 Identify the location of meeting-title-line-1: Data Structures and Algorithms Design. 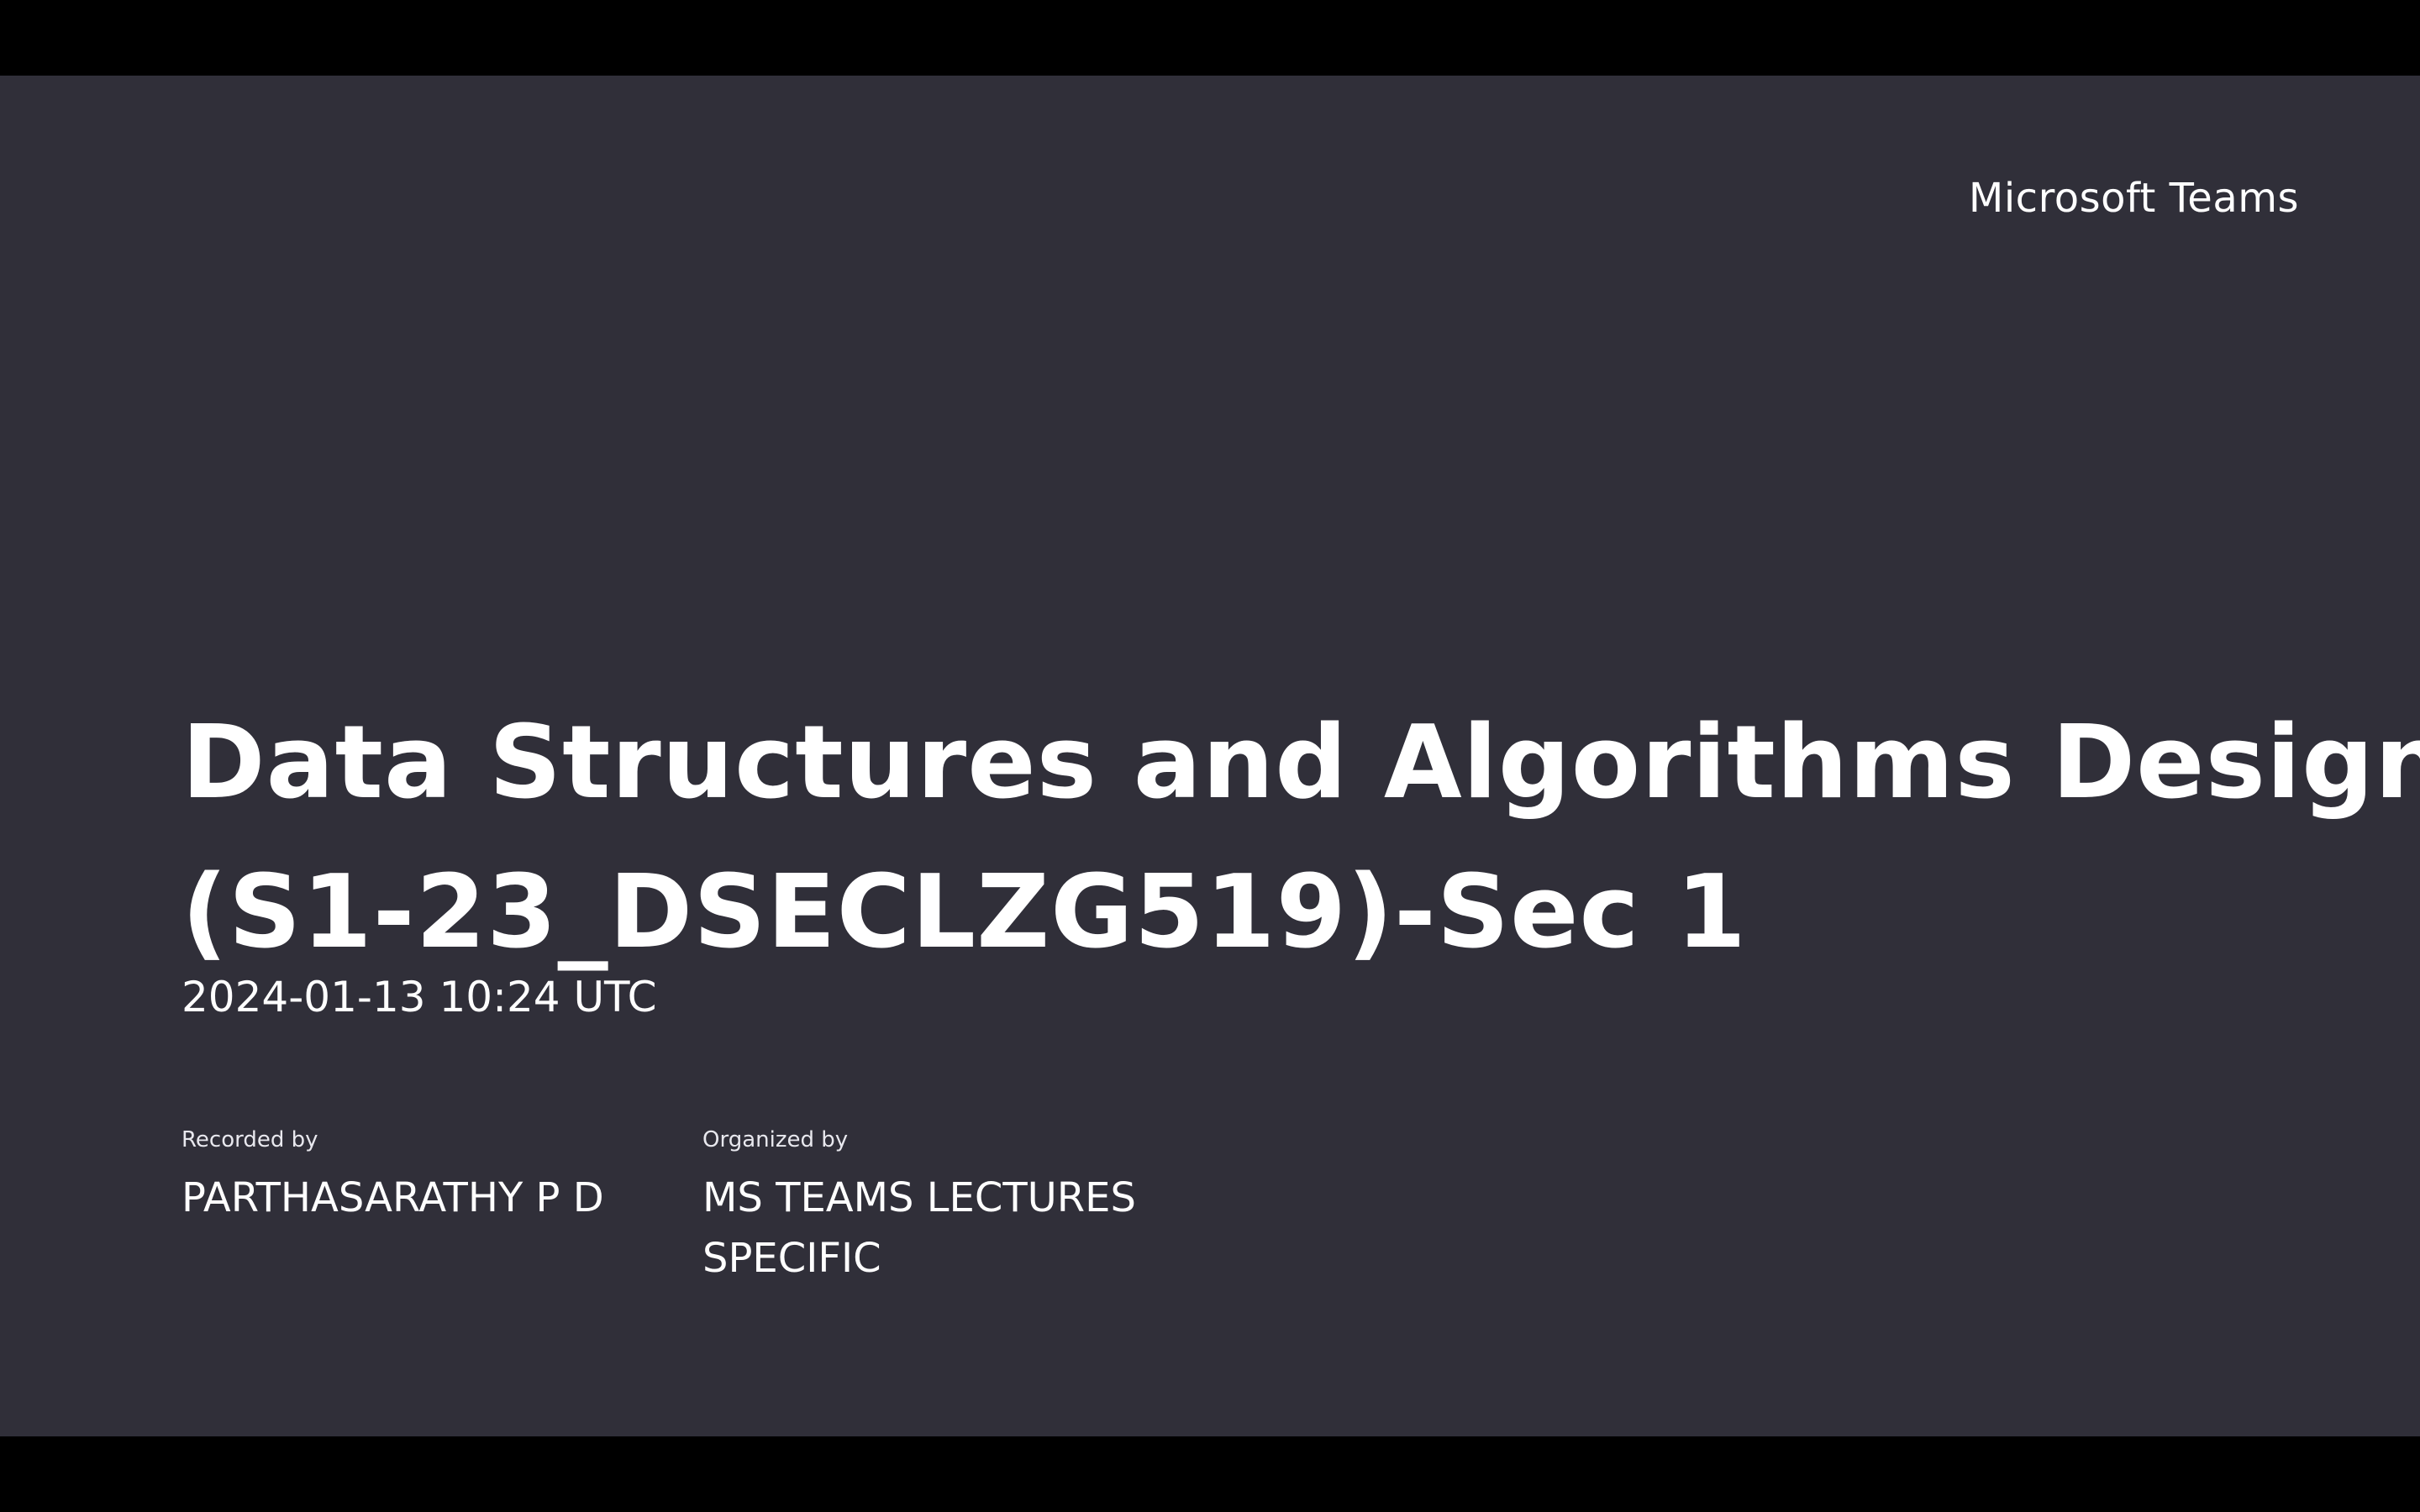
(1301, 763).